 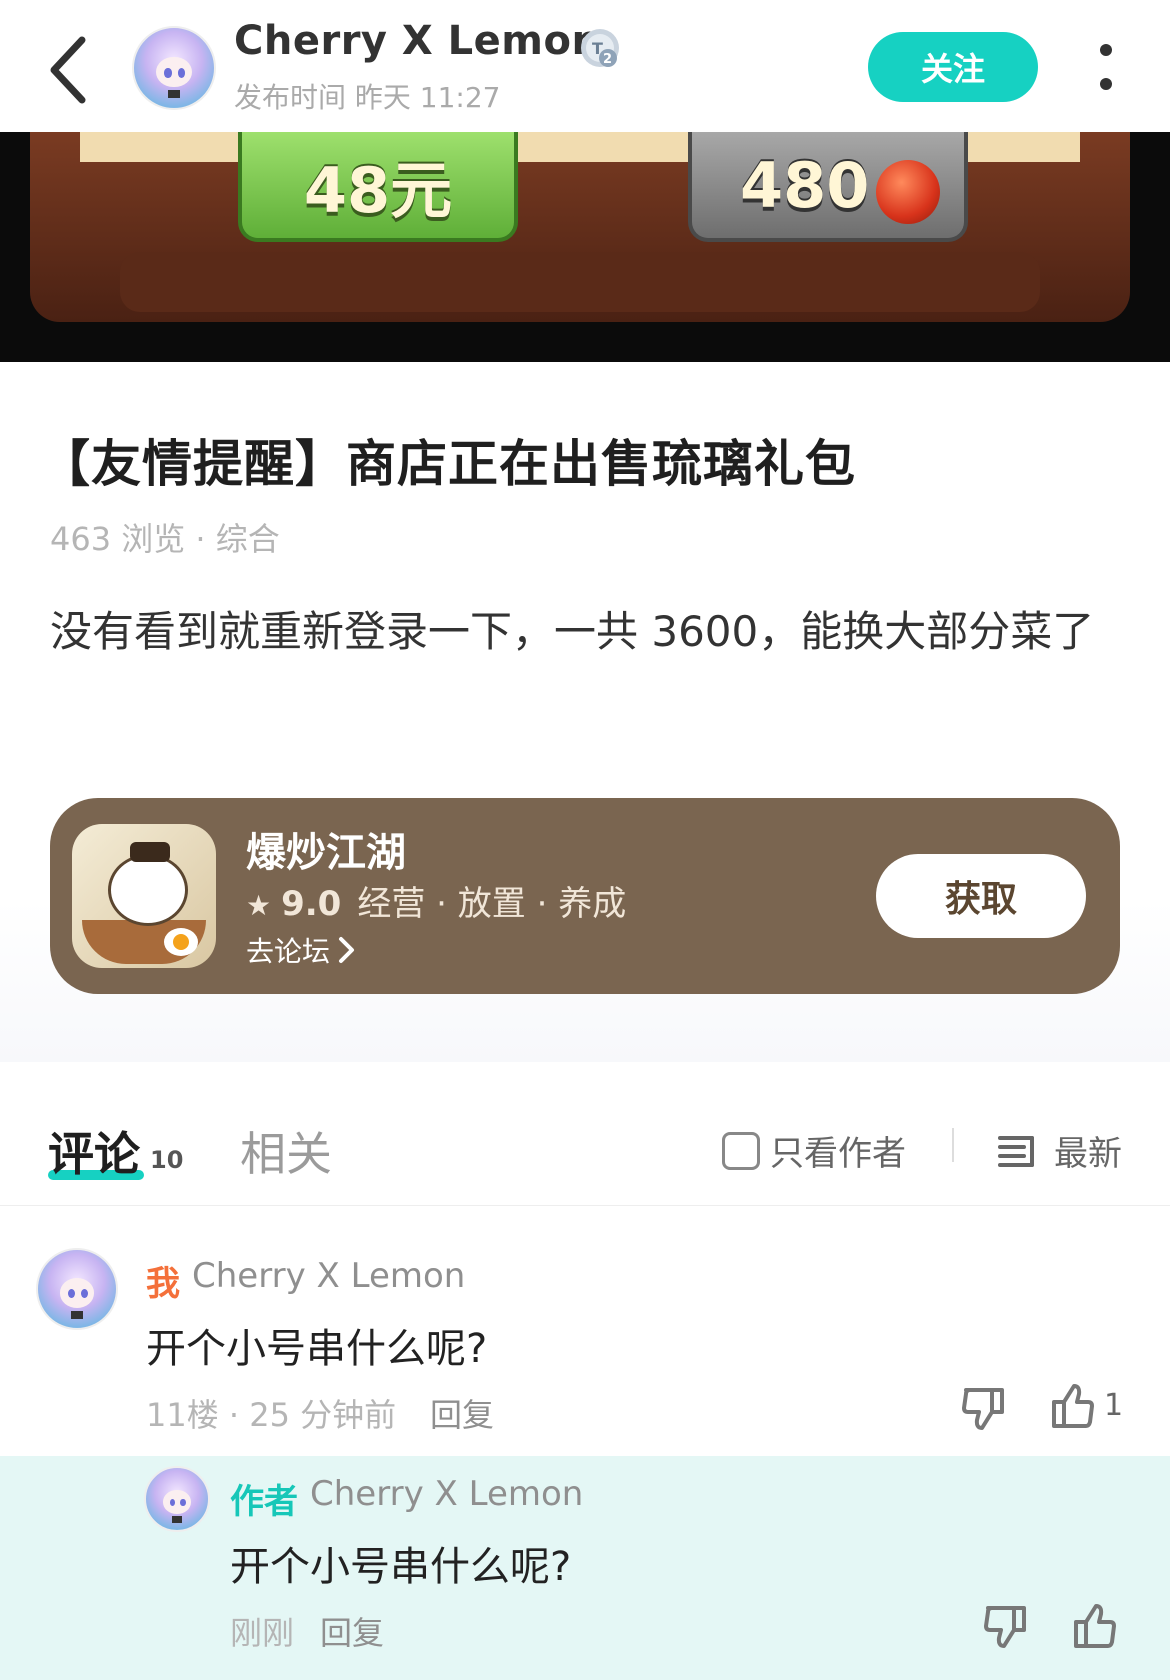 I want to click on back-button, so click(x=70, y=70).